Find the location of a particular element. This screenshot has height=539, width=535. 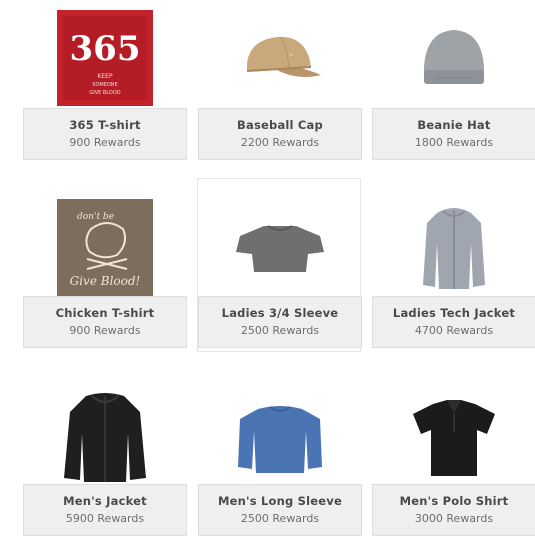

chicken-tshirt-image: don't be Give Blood! is located at coordinates (105, 248).